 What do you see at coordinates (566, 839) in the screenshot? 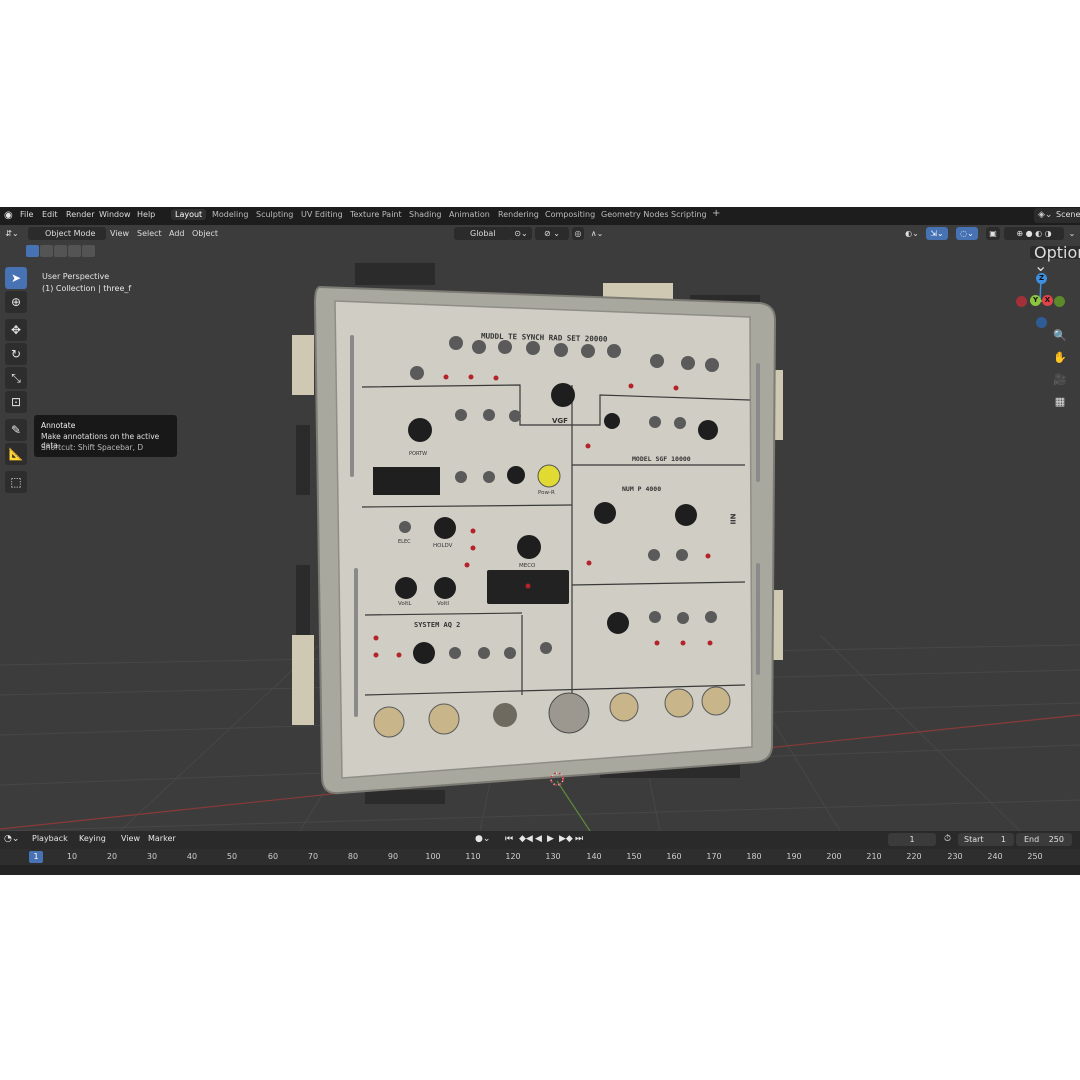
I see `next-keyframe-icon: ▶◆` at bounding box center [566, 839].